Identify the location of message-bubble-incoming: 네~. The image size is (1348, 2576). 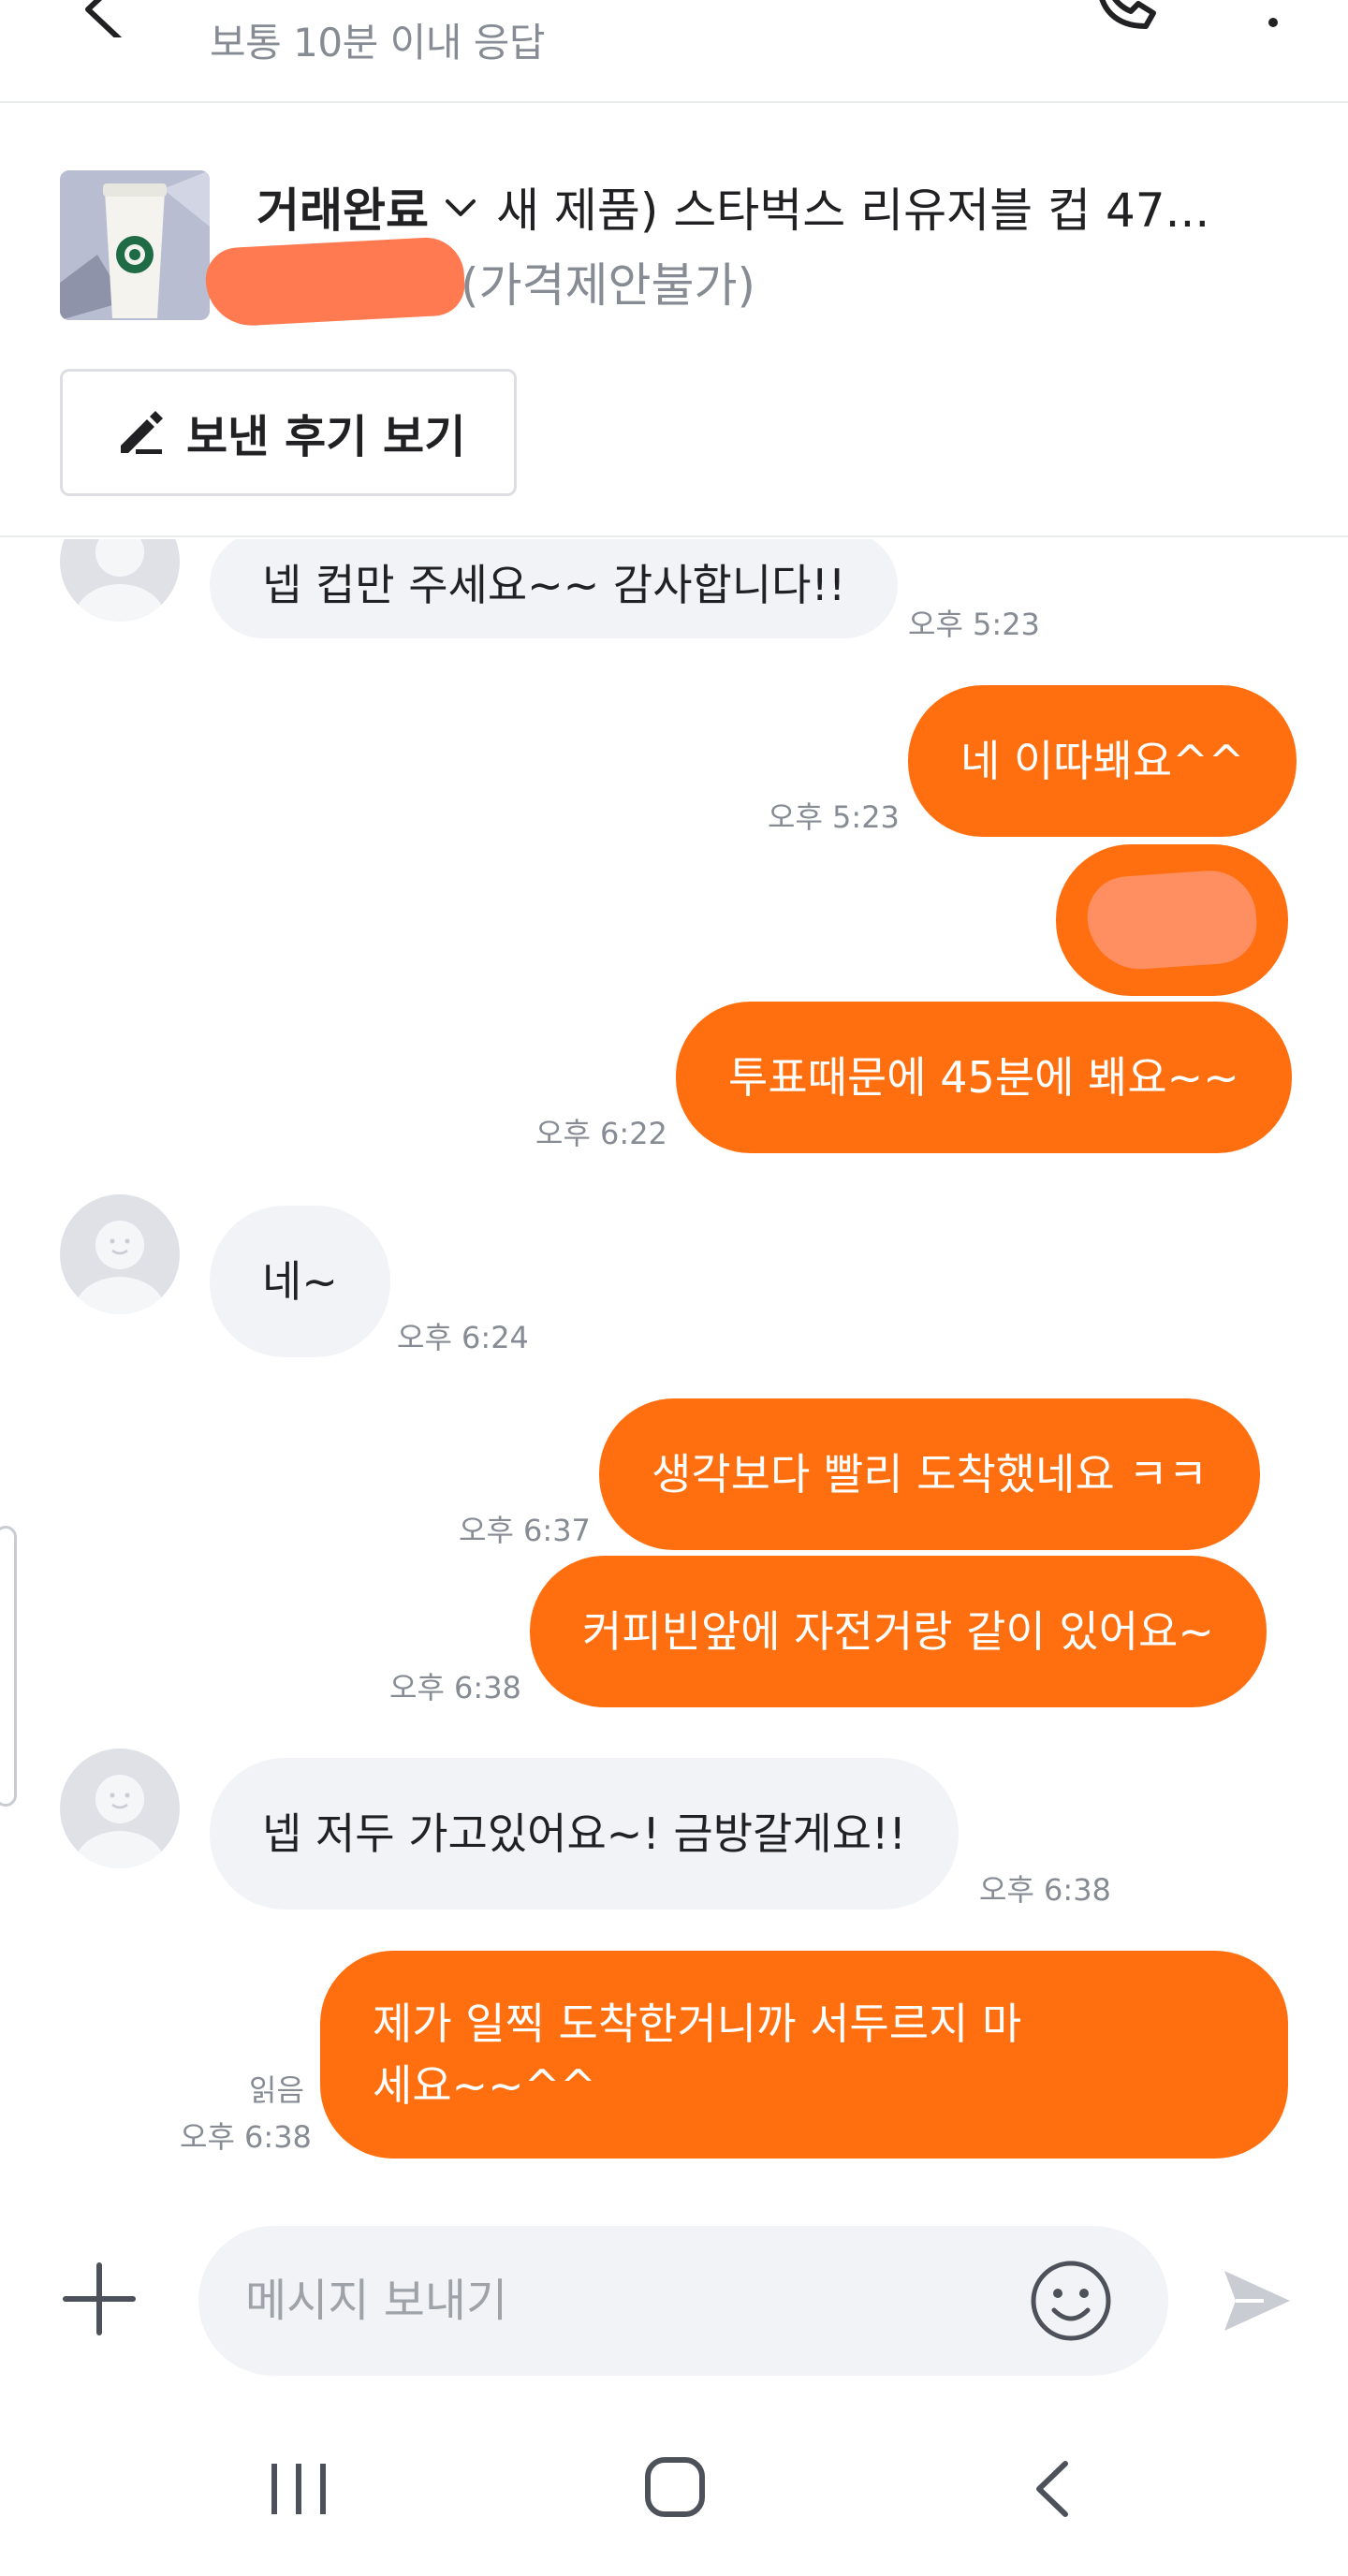
(300, 1281).